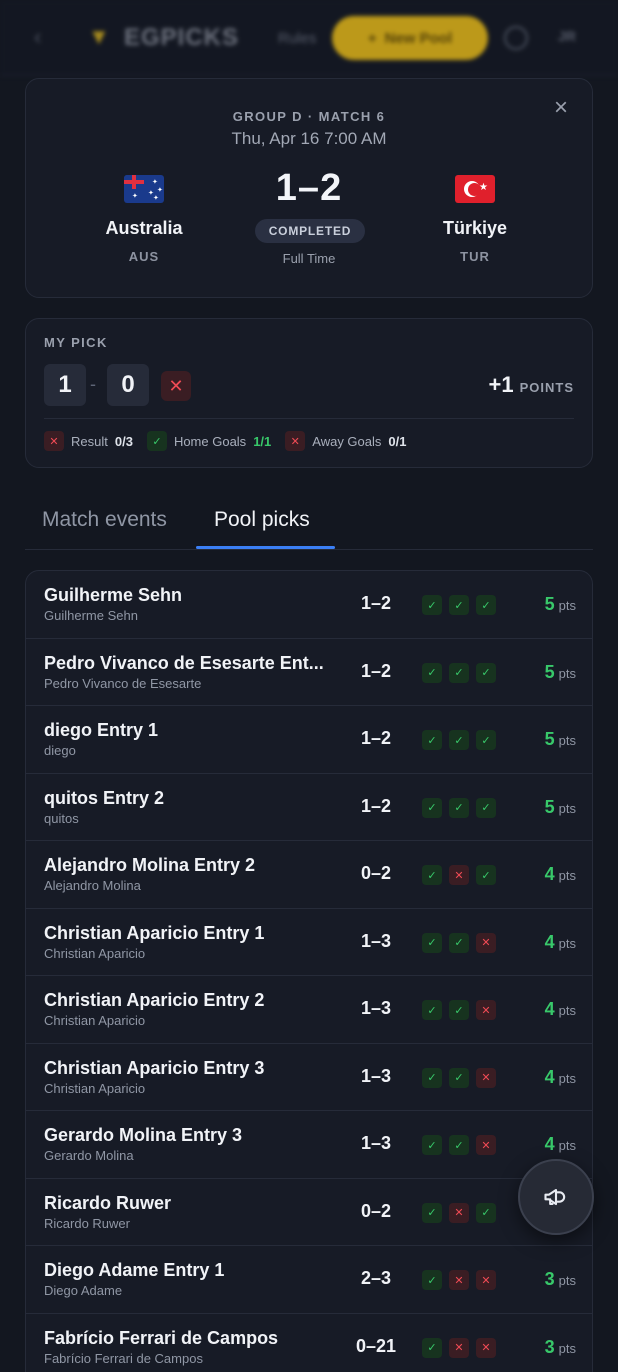 Image resolution: width=618 pixels, height=1372 pixels. Describe the element at coordinates (76, 342) in the screenshot. I see `my-pick-label: MY PICK` at that location.